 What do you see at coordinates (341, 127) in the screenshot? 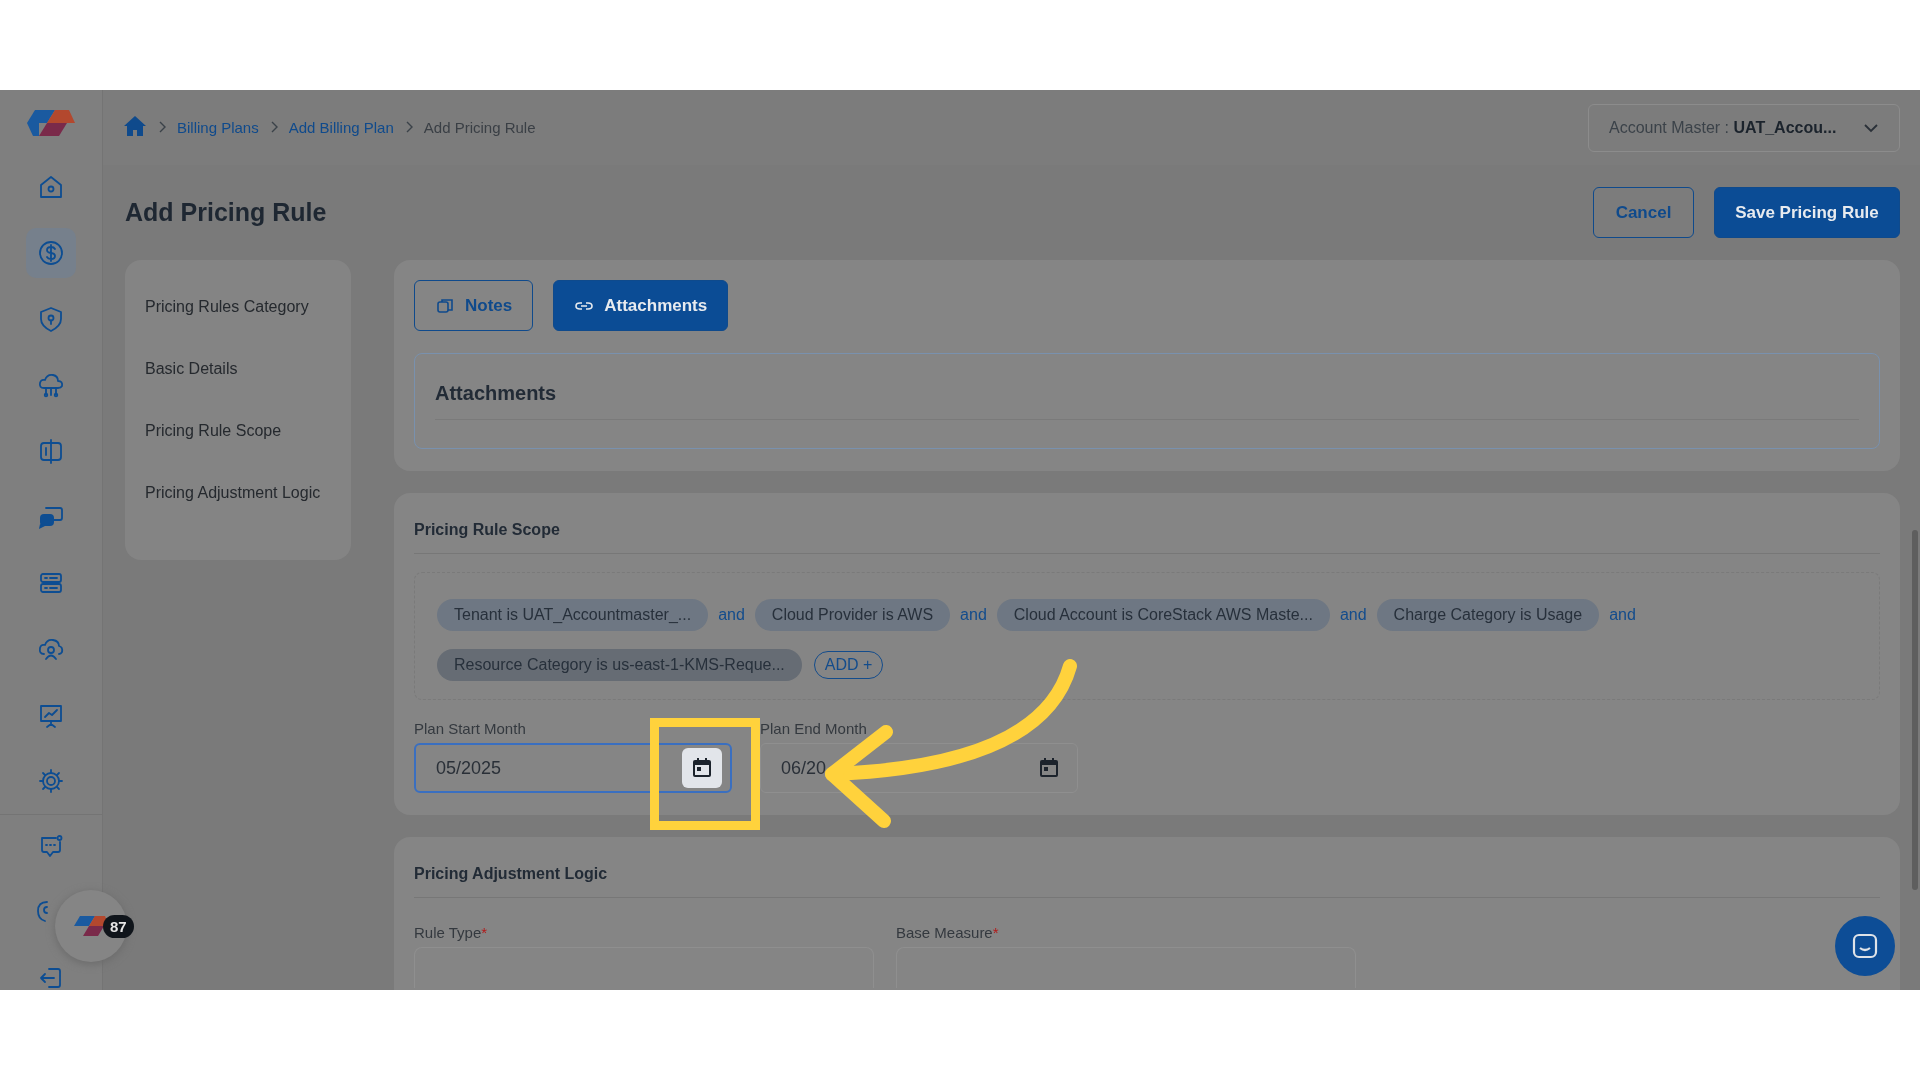
I see `breadcrumb-link: Add Billing Plan` at bounding box center [341, 127].